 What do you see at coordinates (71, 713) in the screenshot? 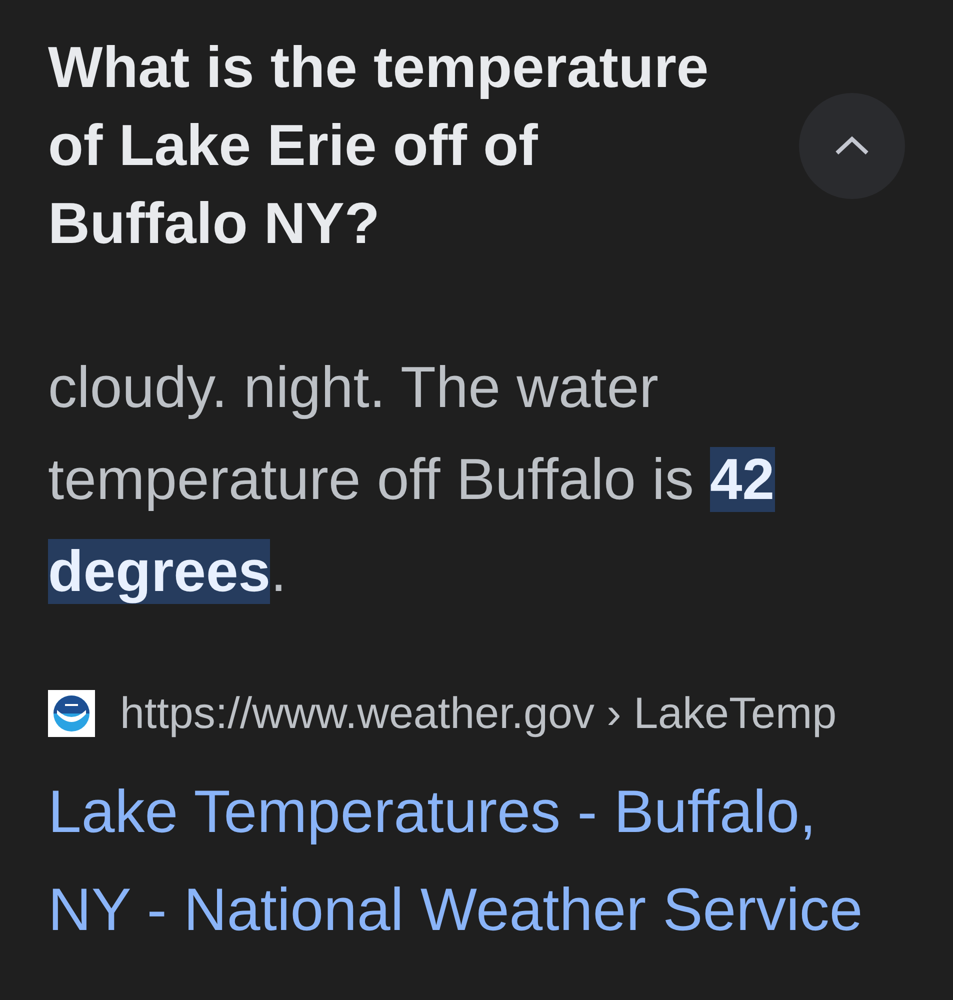
I see `site-favicon-icon` at bounding box center [71, 713].